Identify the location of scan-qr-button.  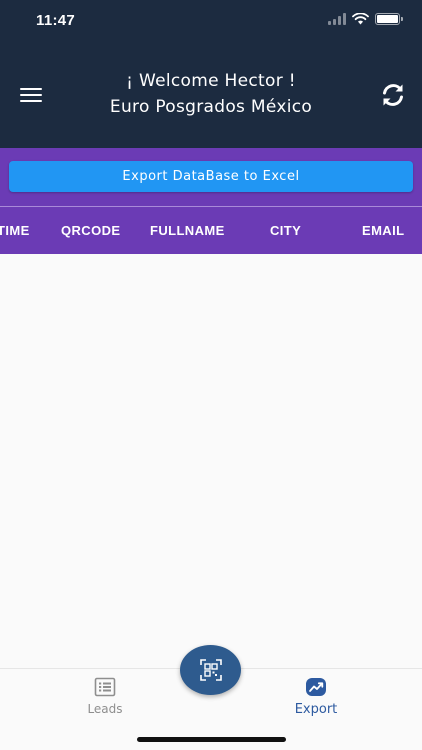
(210, 670).